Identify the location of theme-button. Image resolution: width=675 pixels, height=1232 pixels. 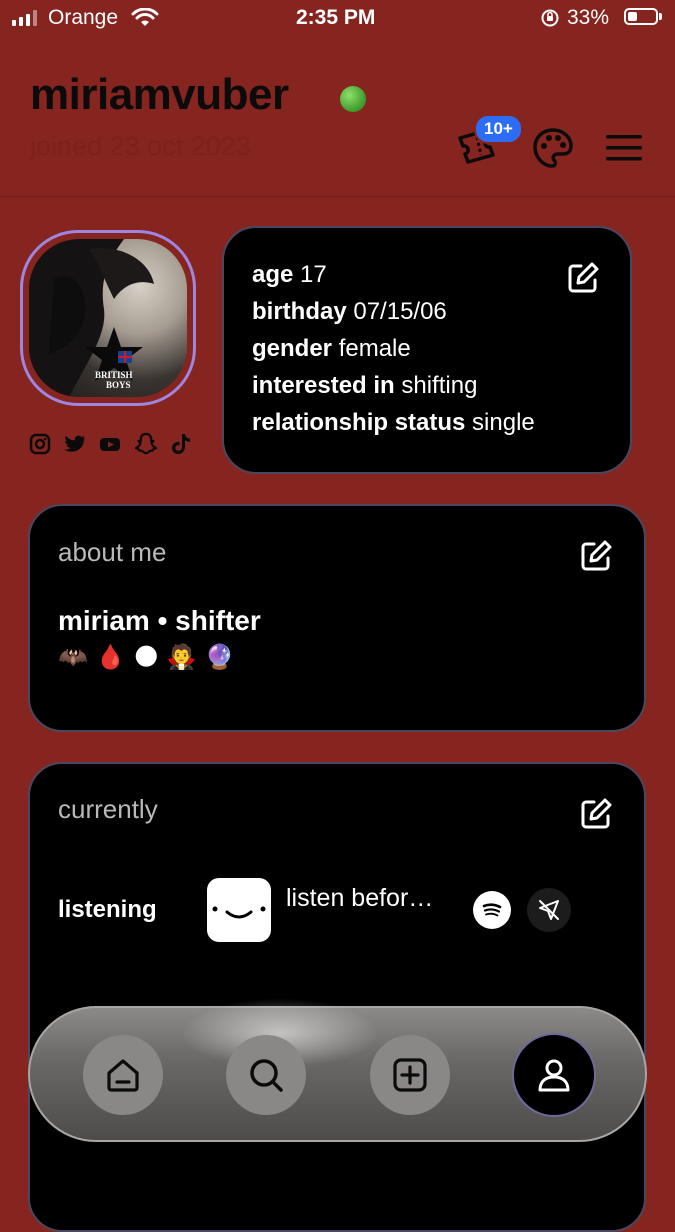
(553, 148).